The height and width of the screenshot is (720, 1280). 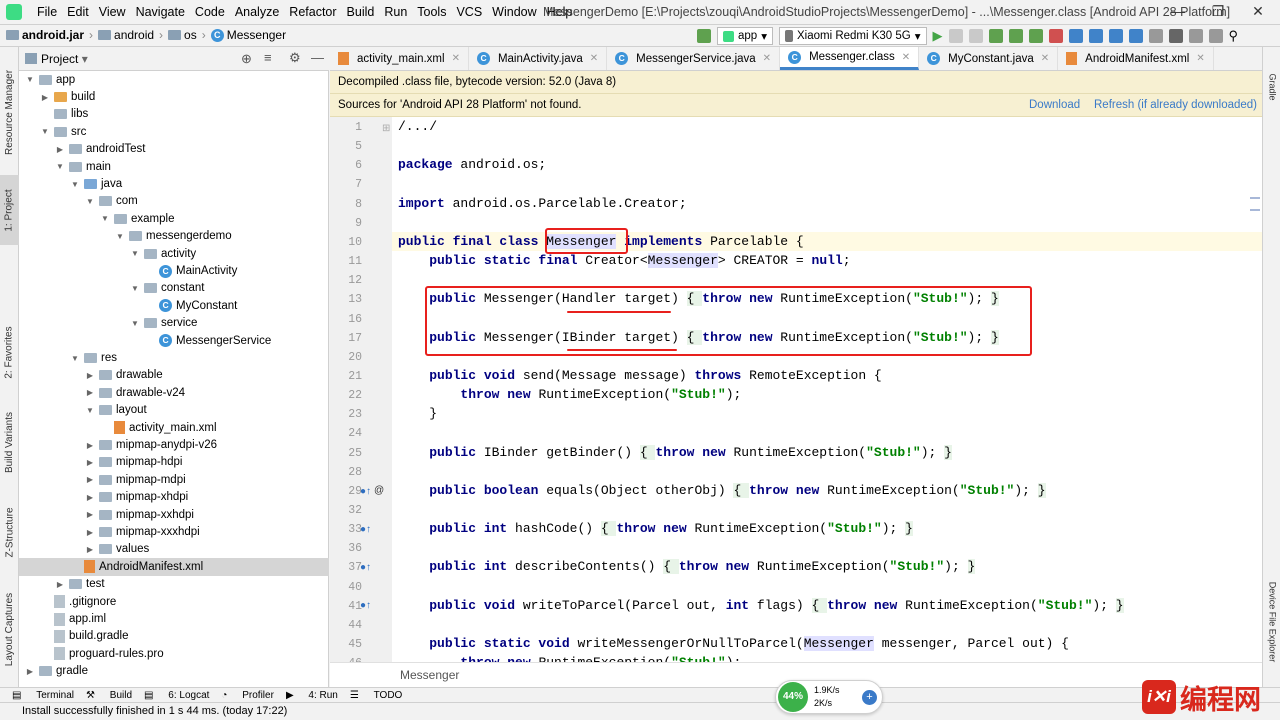 I want to click on tree-item: MainActivity, so click(x=174, y=270).